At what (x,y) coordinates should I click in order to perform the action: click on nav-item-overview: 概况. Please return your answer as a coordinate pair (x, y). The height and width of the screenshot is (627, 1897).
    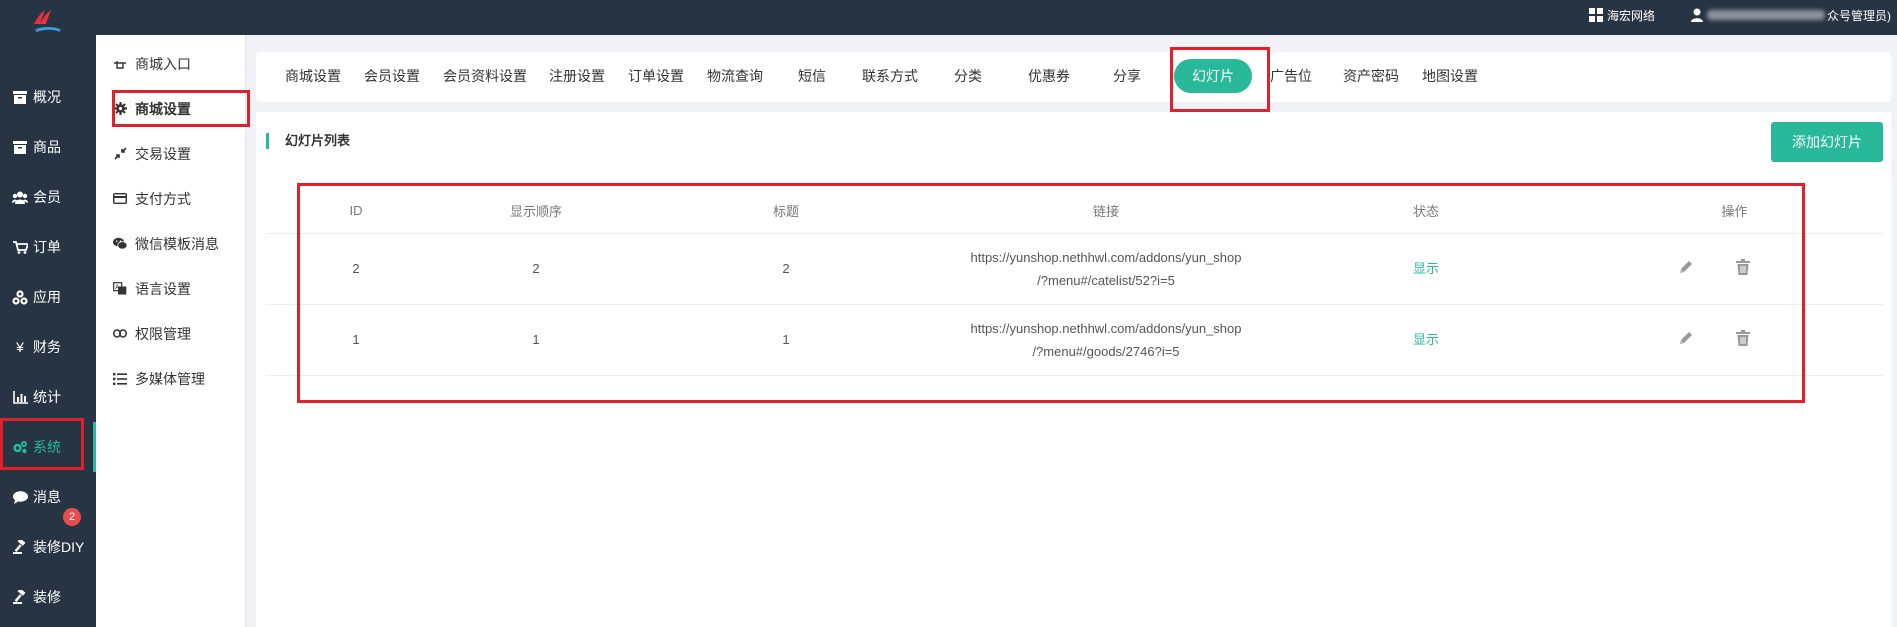
    Looking at the image, I should click on (48, 97).